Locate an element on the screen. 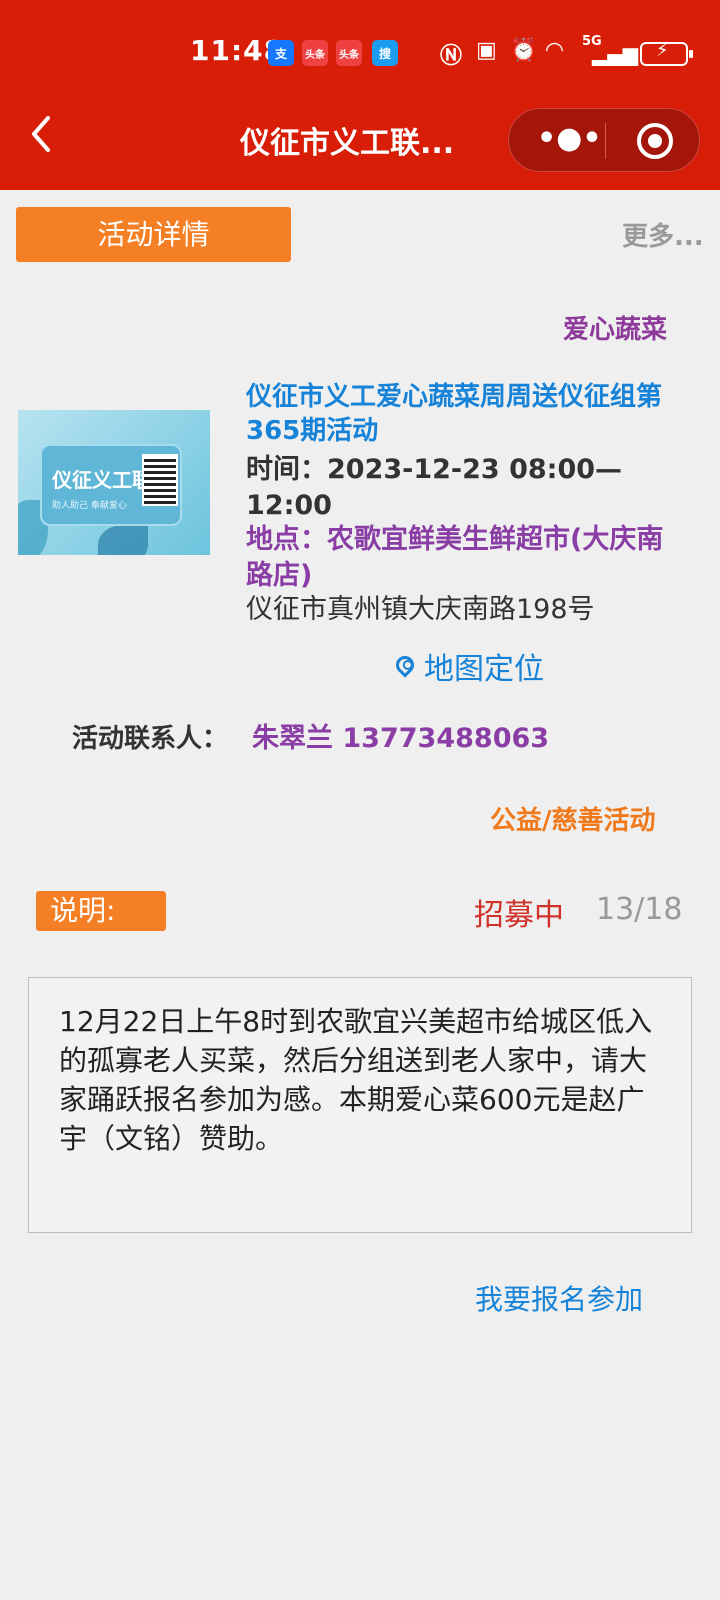 This screenshot has width=720, height=1600. recruit-status: 招募中 is located at coordinates (519, 915).